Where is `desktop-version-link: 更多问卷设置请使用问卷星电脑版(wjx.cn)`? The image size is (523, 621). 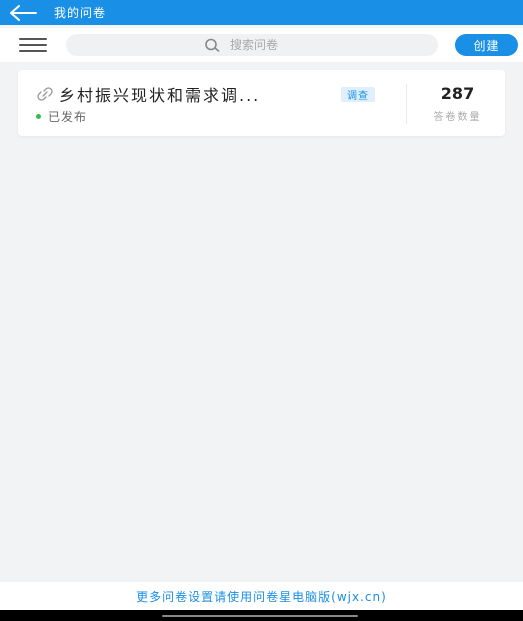
desktop-version-link: 更多问卷设置请使用问卷星电脑版(wjx.cn) is located at coordinates (261, 596).